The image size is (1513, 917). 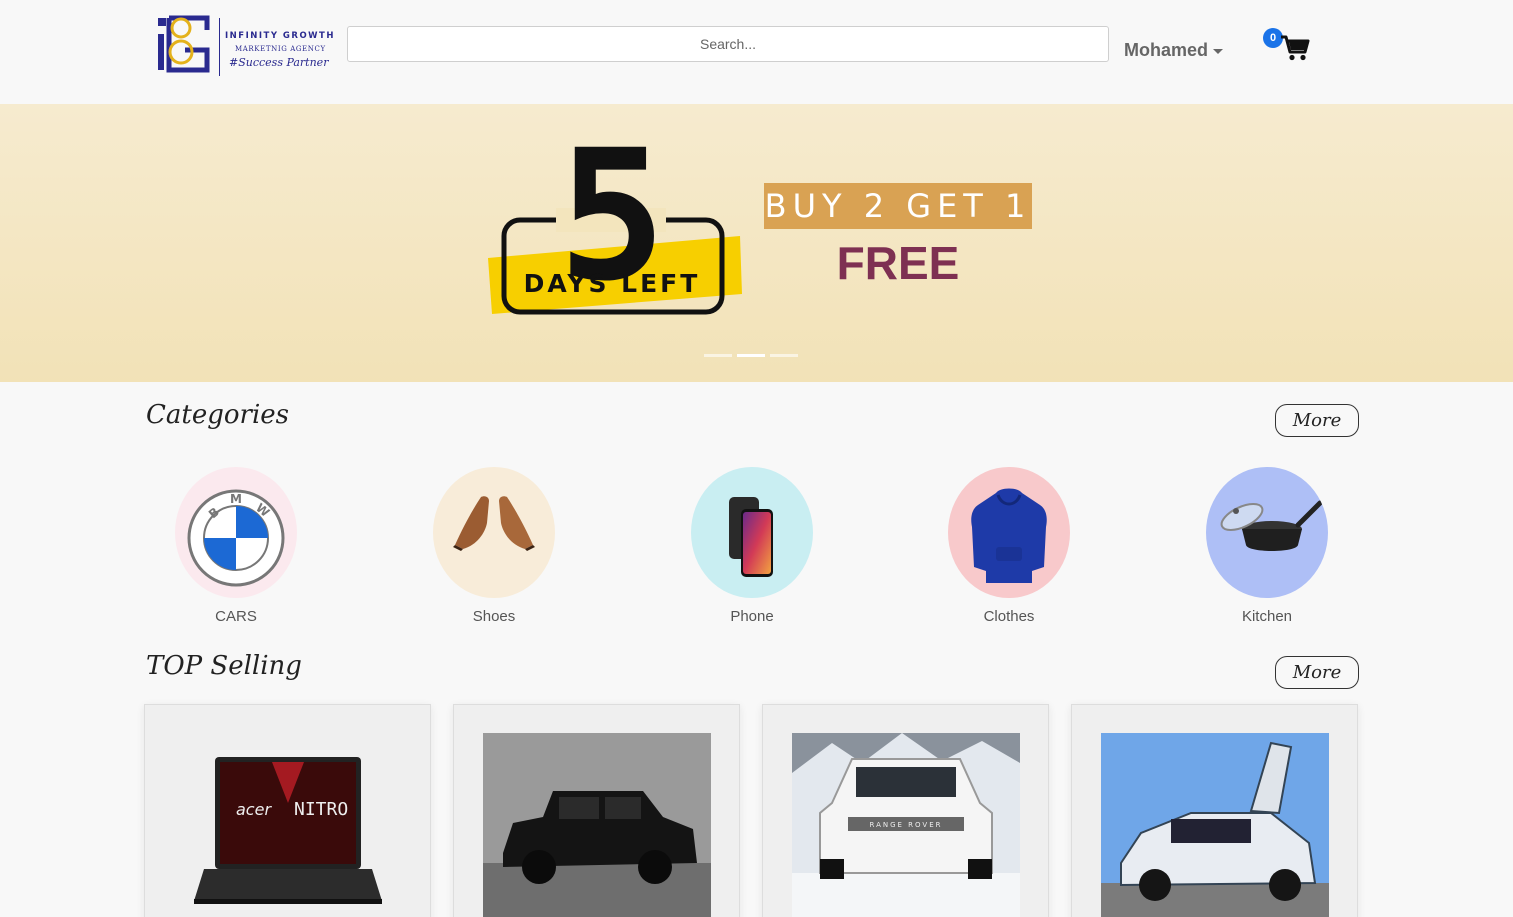 What do you see at coordinates (1009, 535) in the screenshot?
I see `hoodie-icon` at bounding box center [1009, 535].